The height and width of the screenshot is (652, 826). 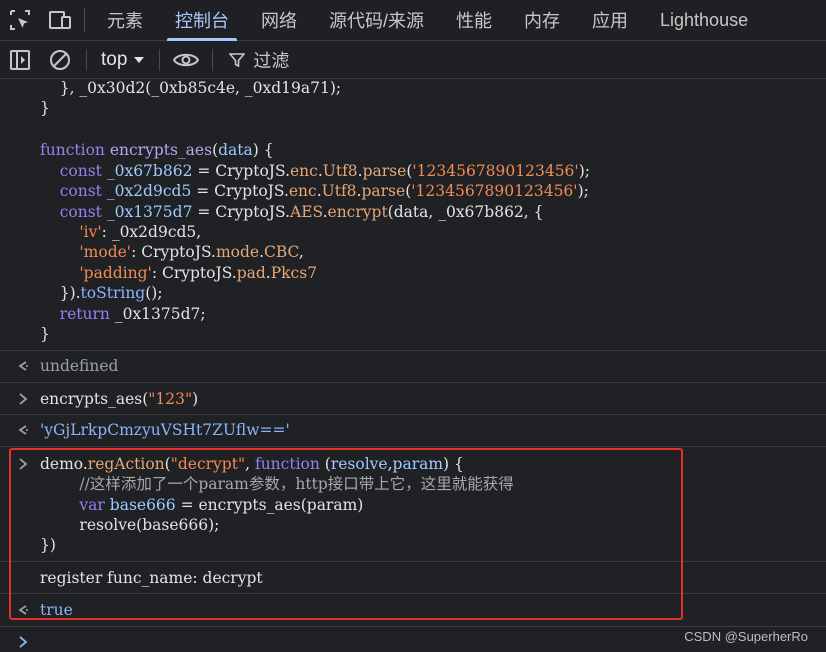 What do you see at coordinates (186, 60) in the screenshot?
I see `live-expression-eye-icon` at bounding box center [186, 60].